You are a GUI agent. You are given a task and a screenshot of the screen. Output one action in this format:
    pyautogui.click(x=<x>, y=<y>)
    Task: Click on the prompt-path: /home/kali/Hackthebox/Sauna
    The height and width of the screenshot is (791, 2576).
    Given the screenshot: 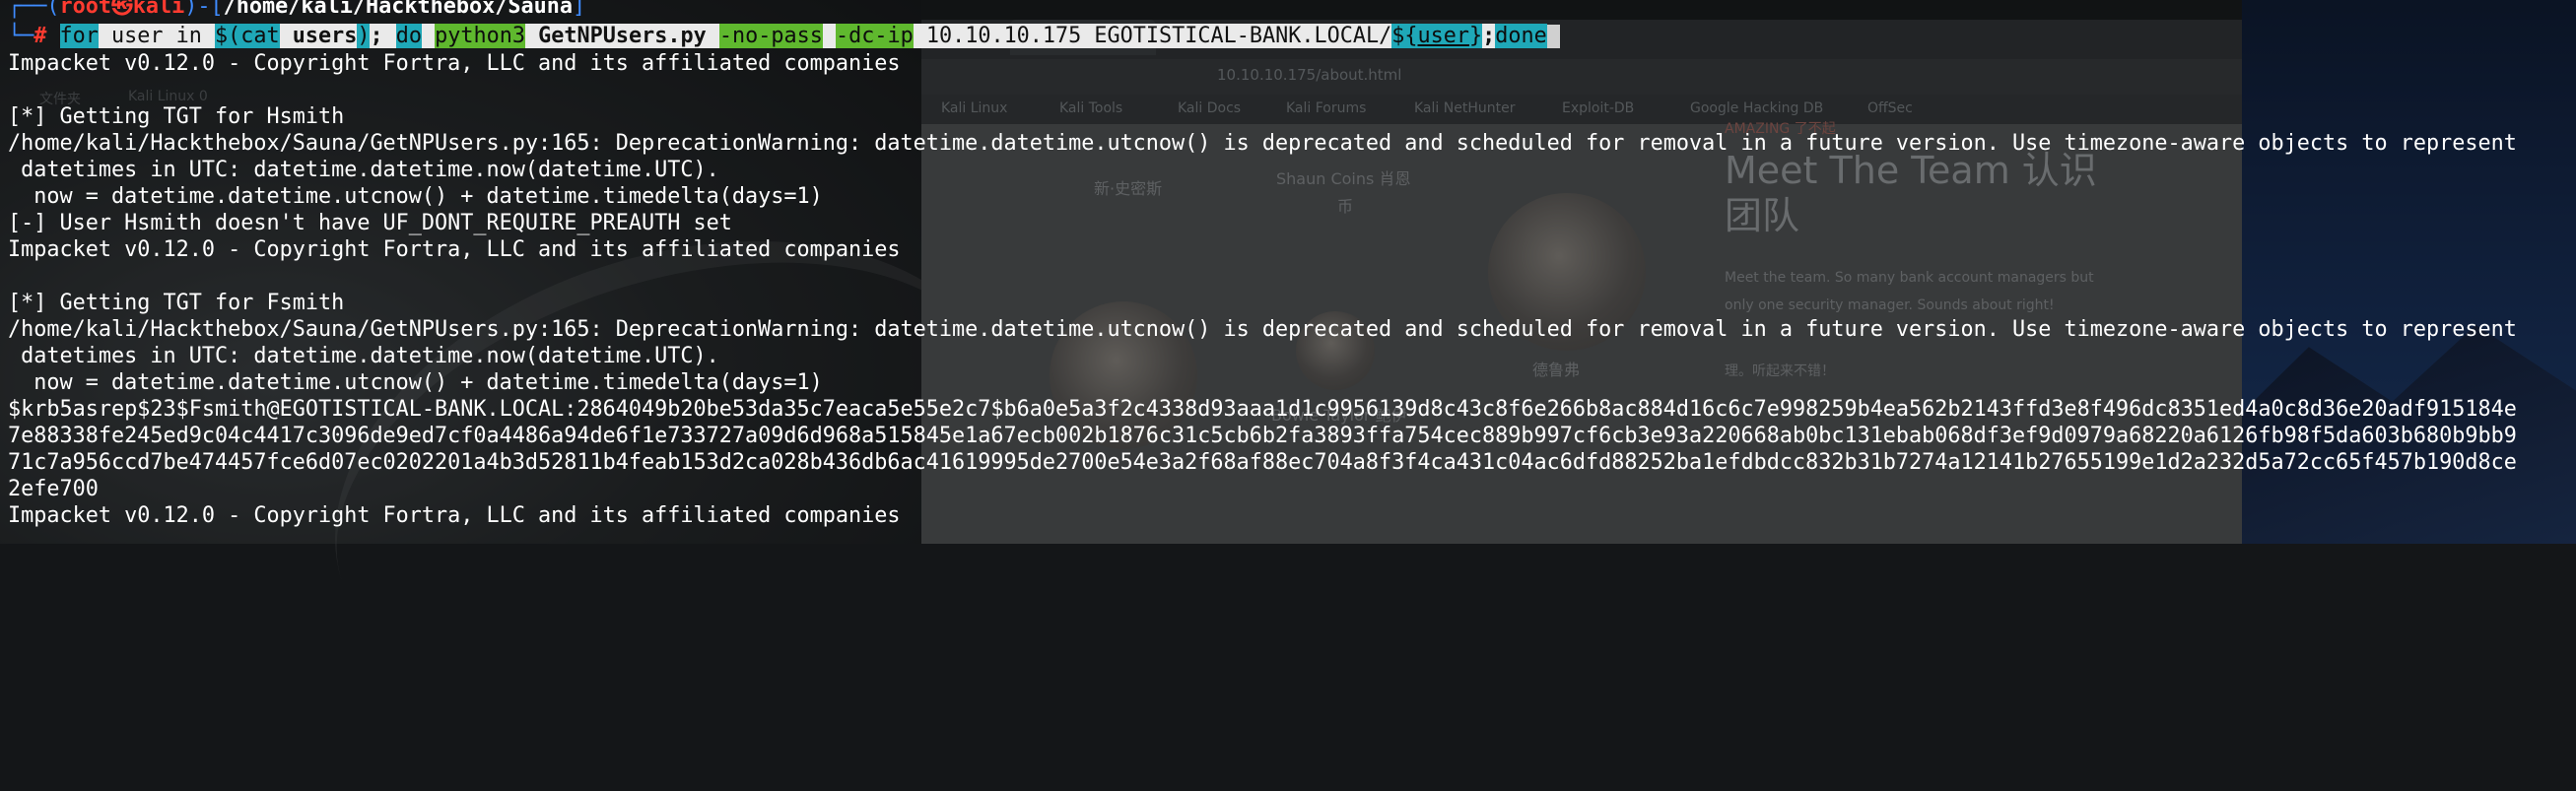 What is the action you would take?
    pyautogui.click(x=398, y=9)
    